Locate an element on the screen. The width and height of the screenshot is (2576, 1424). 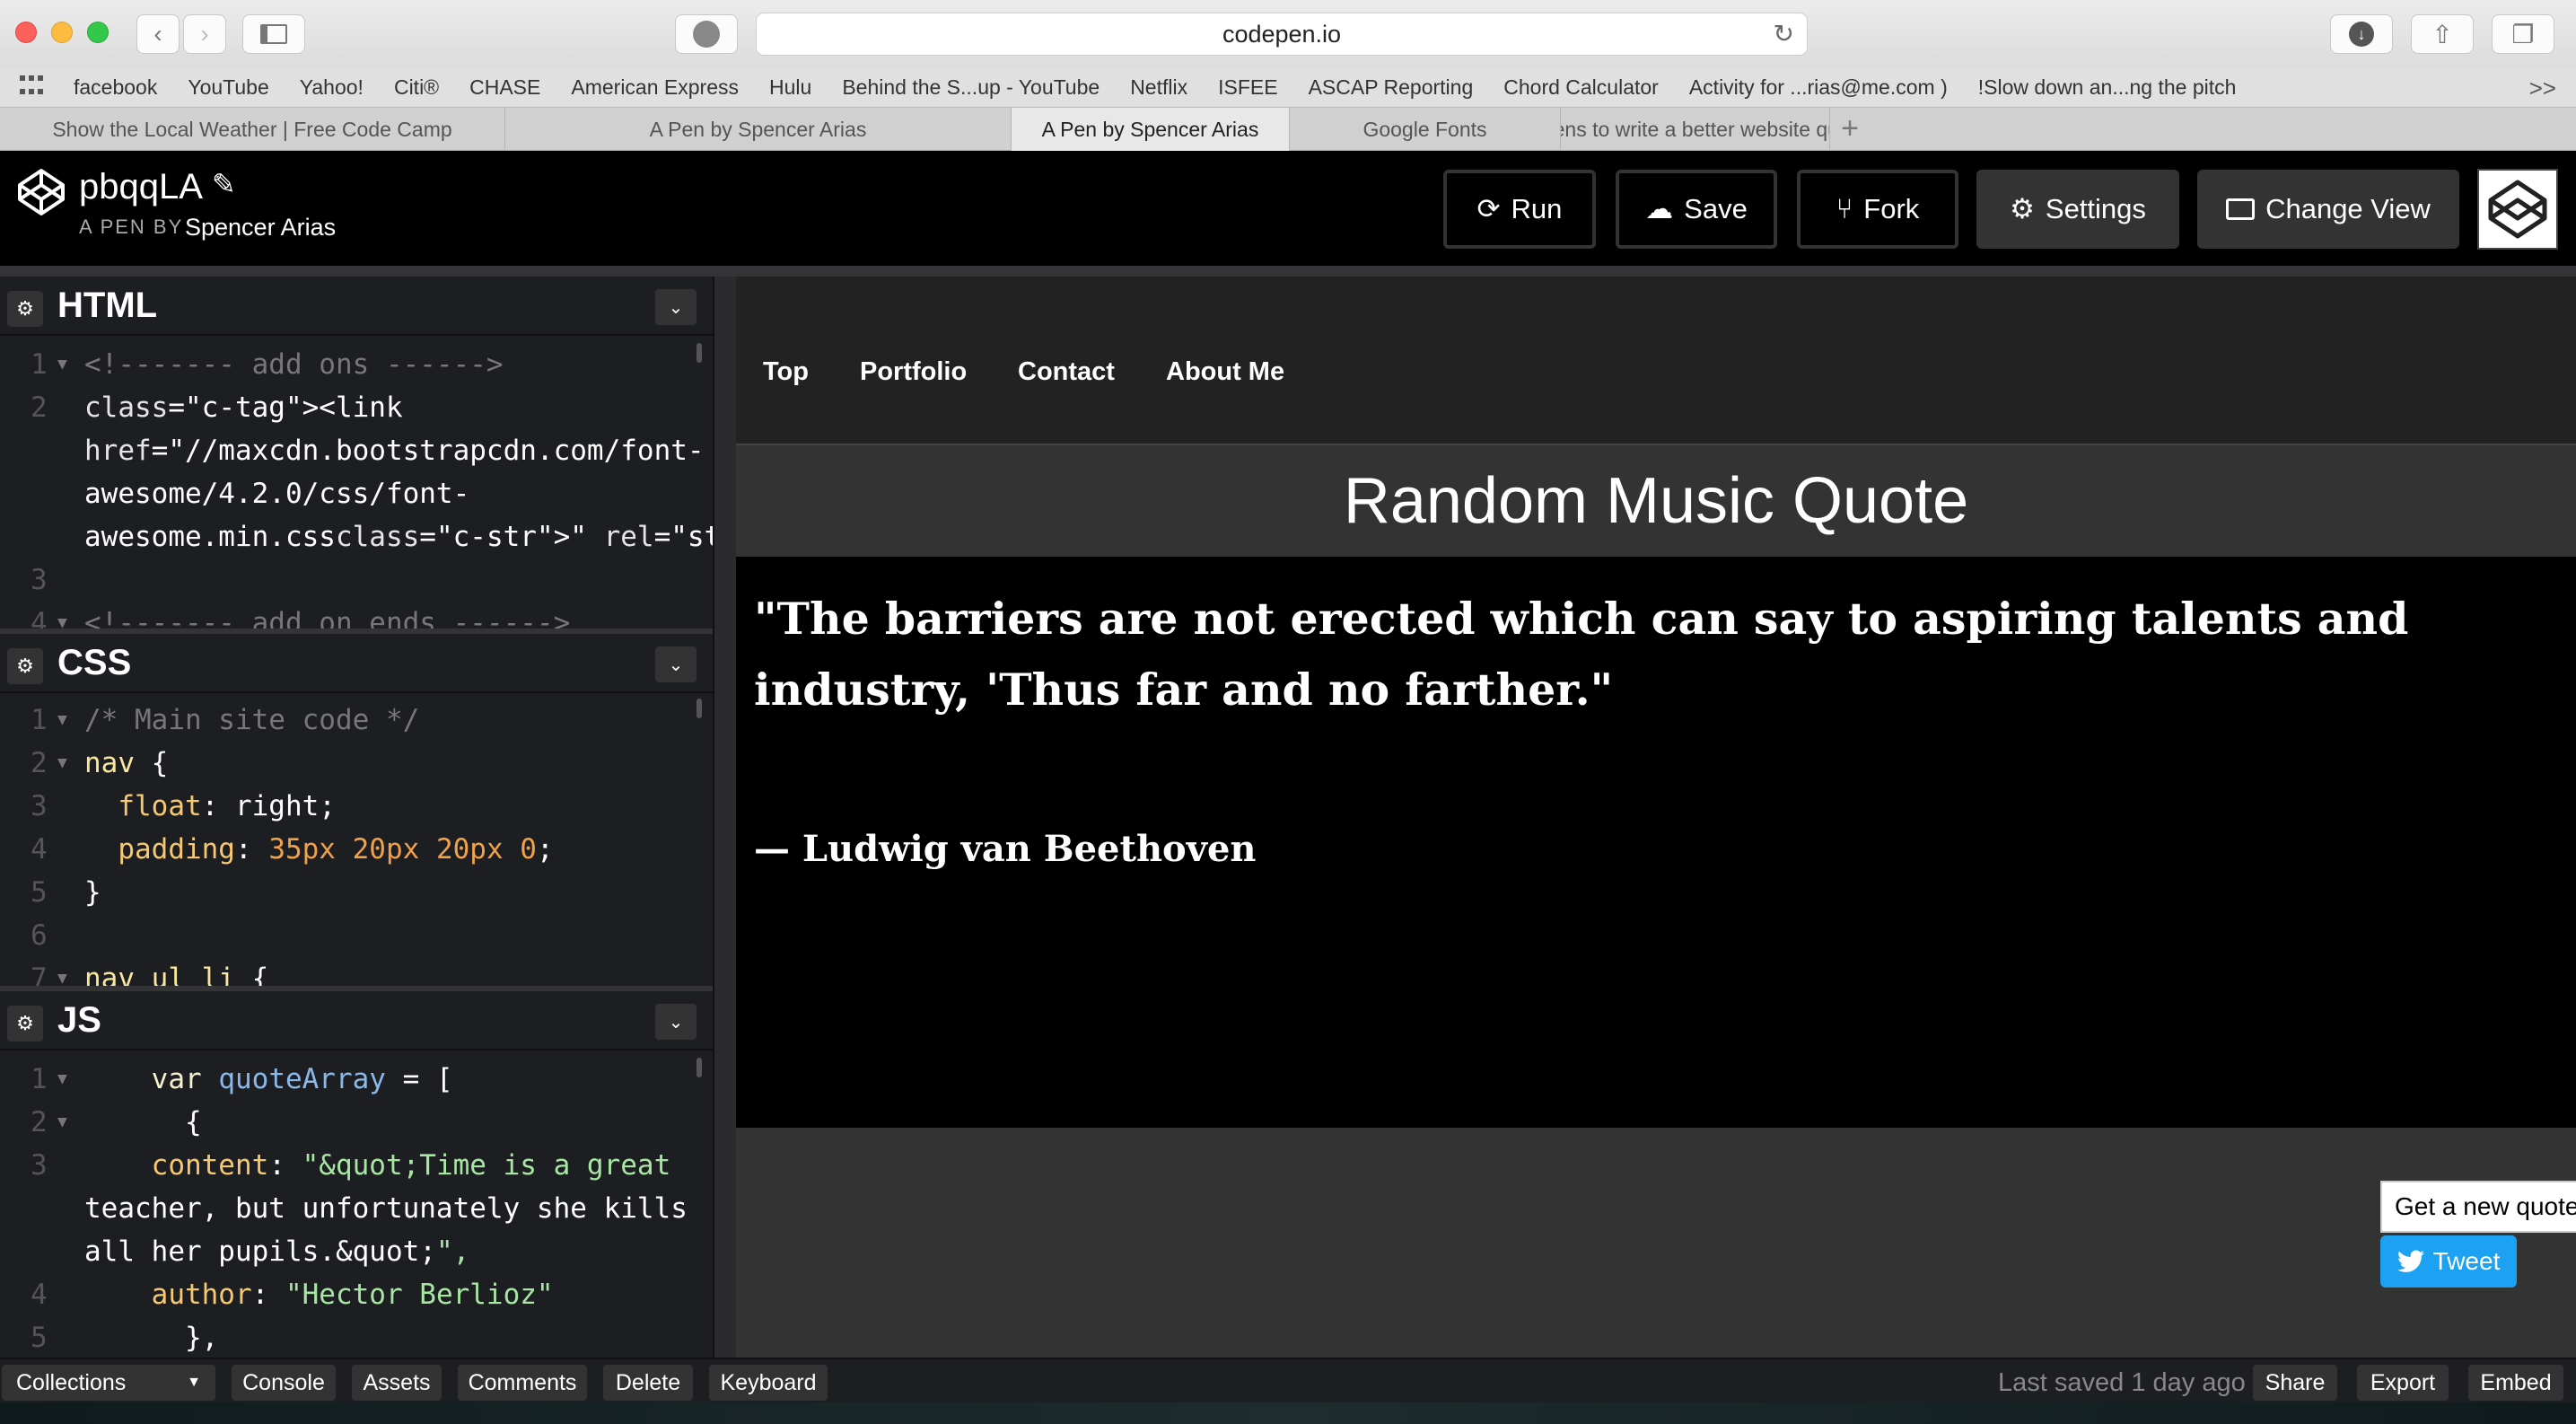
share-pen-button: Share is located at coordinates (2295, 1383).